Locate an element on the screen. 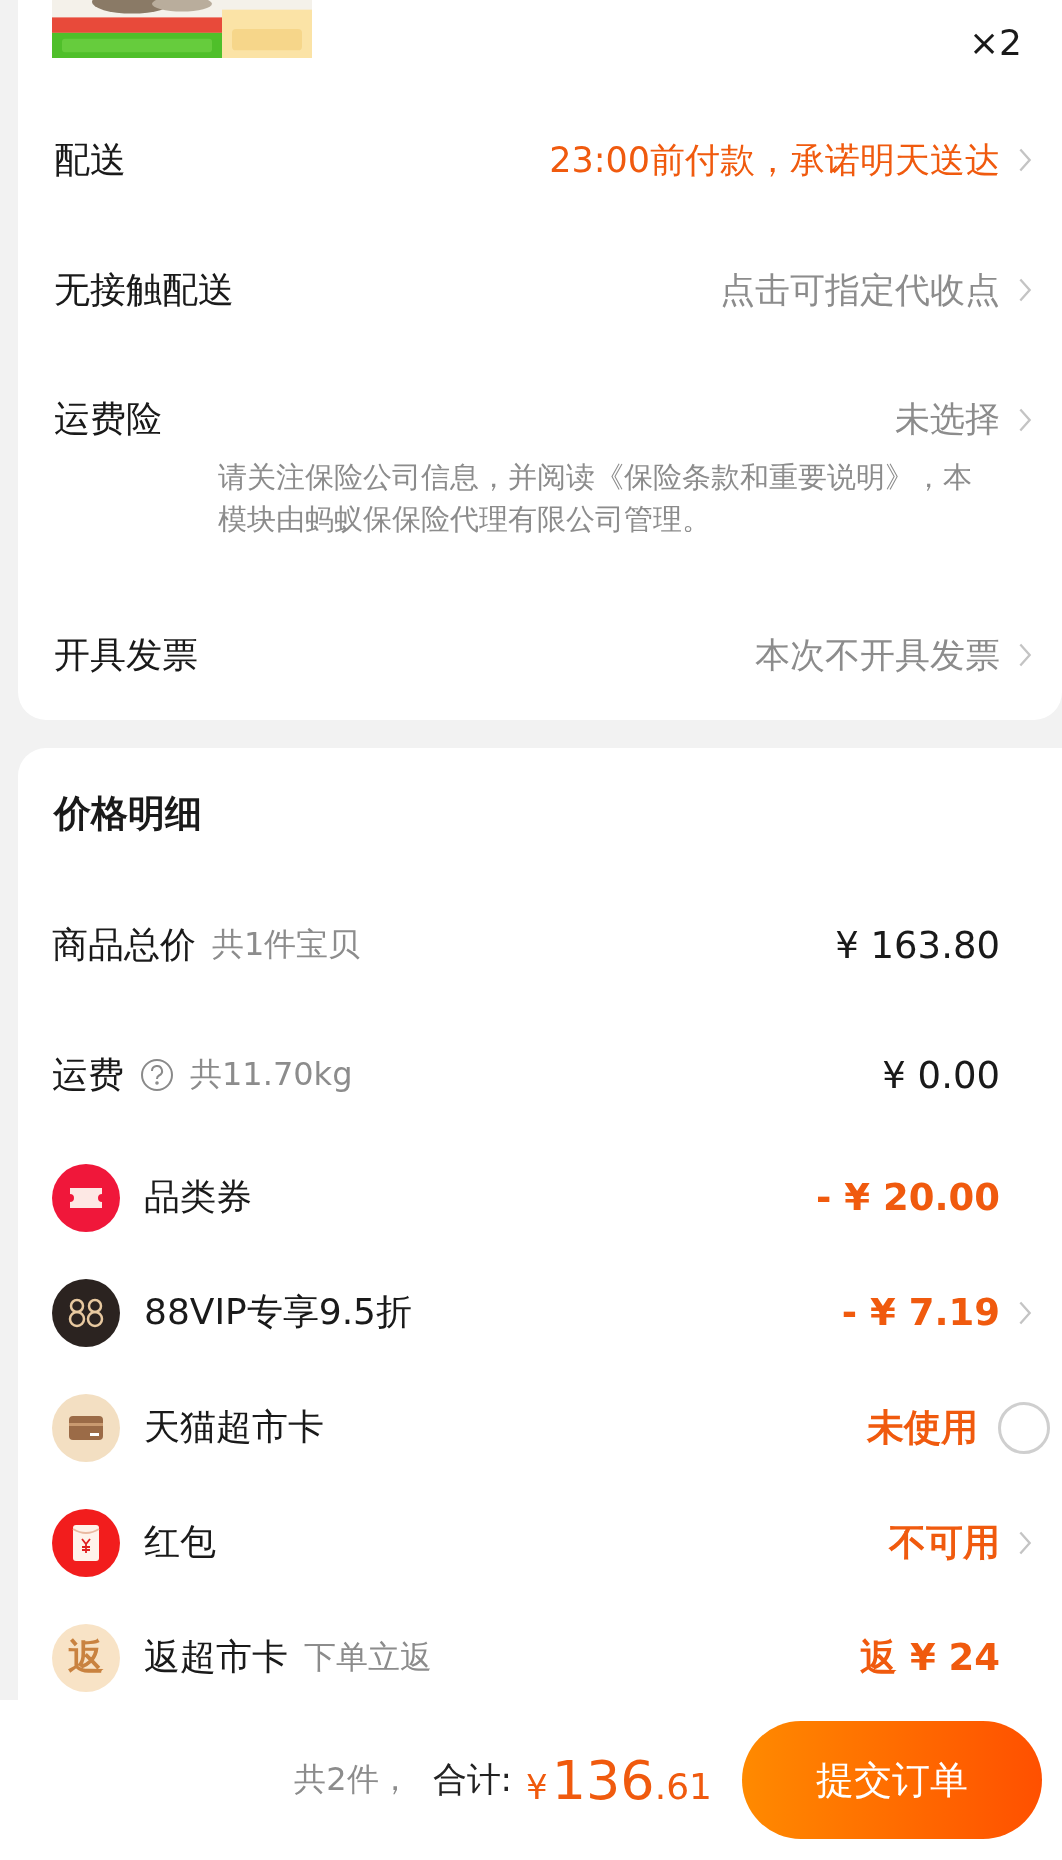  submit-order-button: 提交订单 is located at coordinates (892, 1780).